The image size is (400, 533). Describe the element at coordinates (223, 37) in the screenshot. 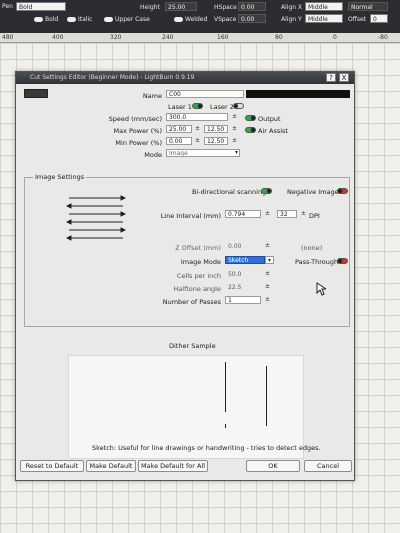

I see `ruler-tick-label: 160` at that location.